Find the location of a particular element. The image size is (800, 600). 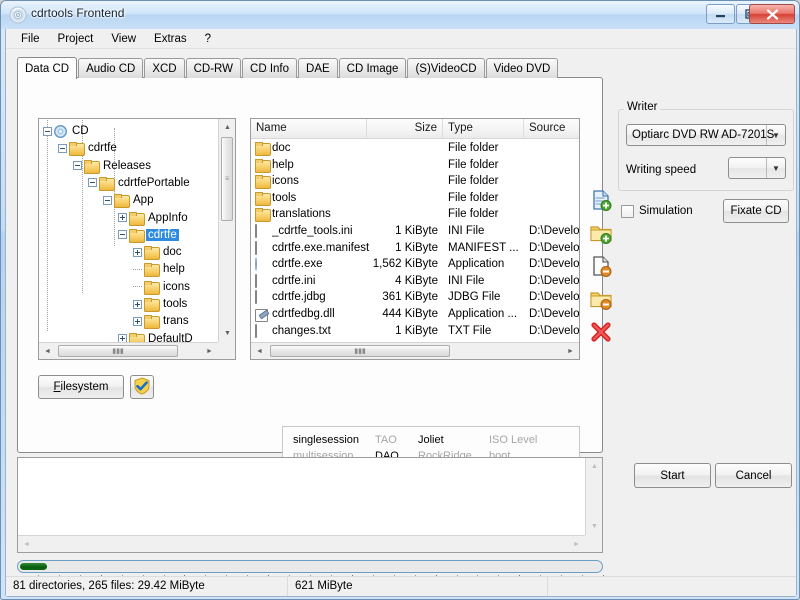

tab-dae: DAE is located at coordinates (318, 68).